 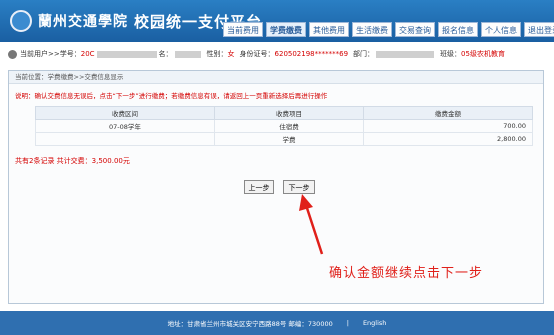 I want to click on nav-registration: 报名信息, so click(x=458, y=29).